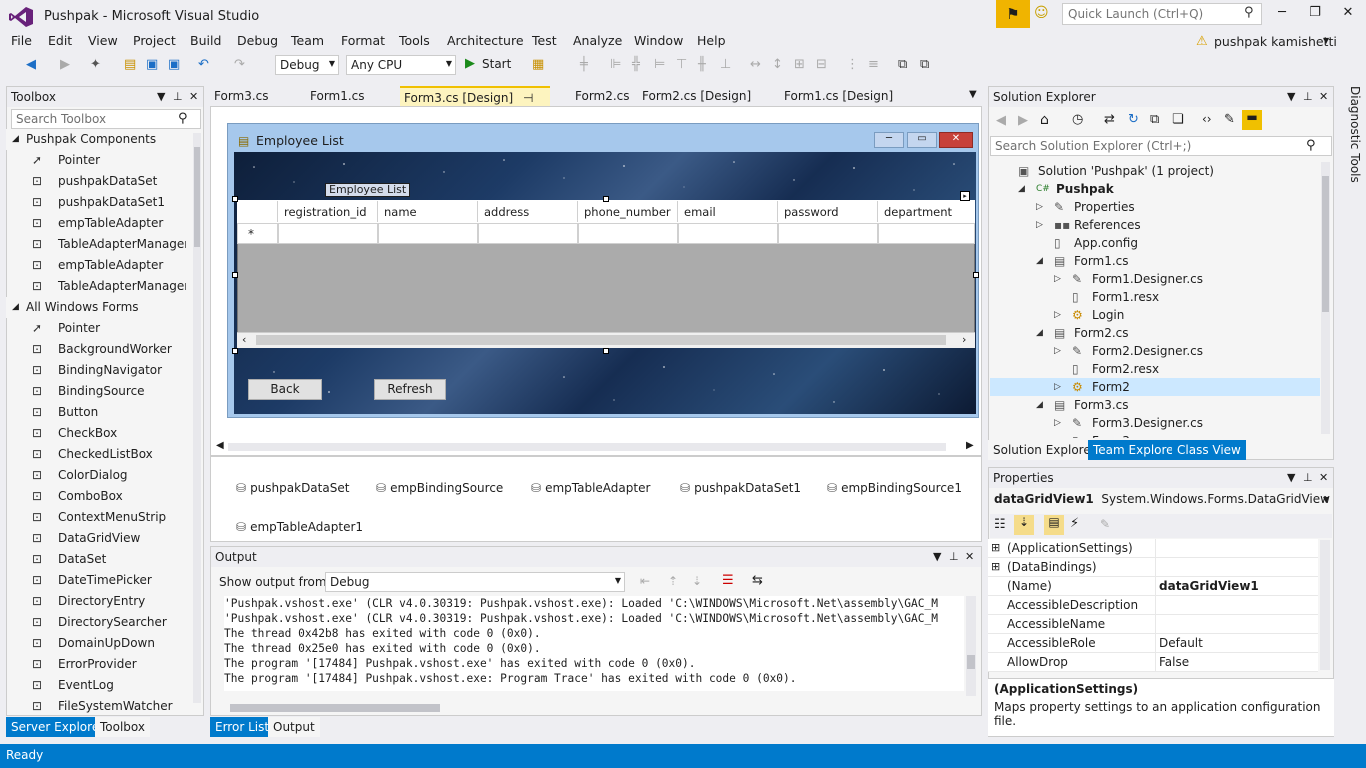 This screenshot has height=768, width=1366. I want to click on output-horizontal-scroll-thumb, so click(335, 708).